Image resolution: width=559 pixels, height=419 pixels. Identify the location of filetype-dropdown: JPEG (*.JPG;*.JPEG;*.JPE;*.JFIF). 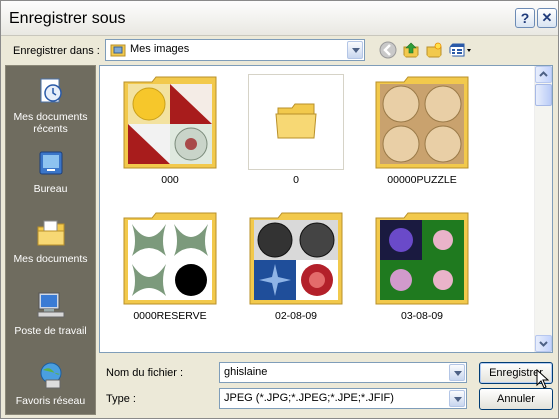
(343, 398).